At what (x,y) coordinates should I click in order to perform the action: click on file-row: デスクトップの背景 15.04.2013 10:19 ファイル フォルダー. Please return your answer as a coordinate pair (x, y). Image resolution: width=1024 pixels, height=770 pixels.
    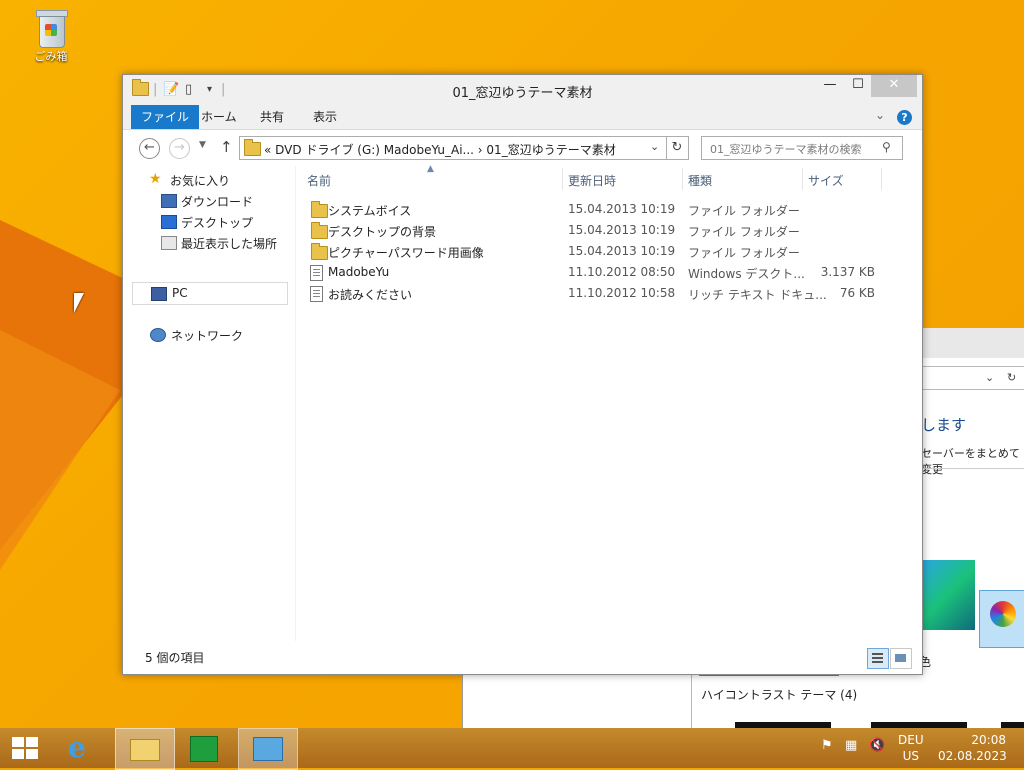
    Looking at the image, I should click on (607, 230).